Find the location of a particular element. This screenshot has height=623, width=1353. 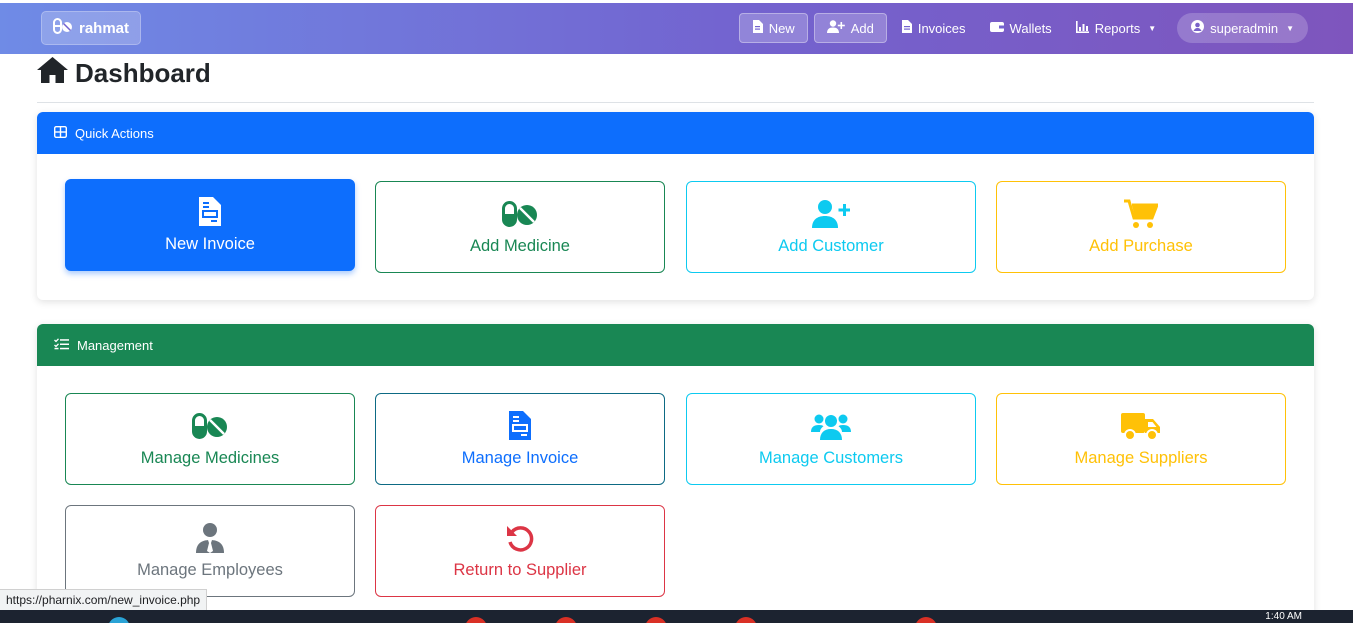

undo-icon is located at coordinates (520, 538).